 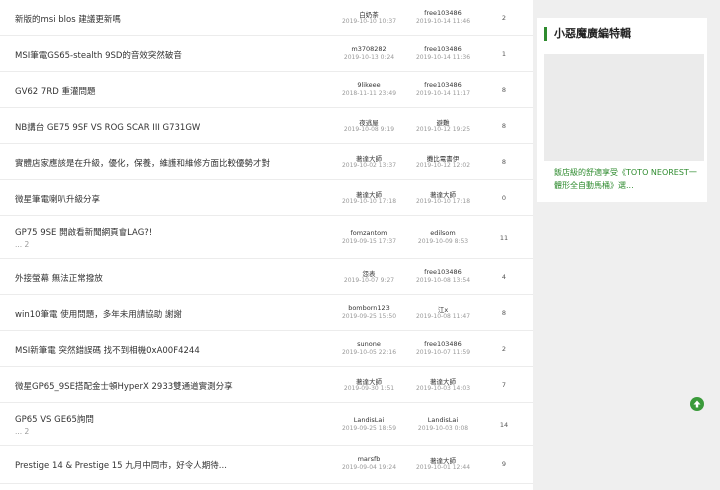 I want to click on thread-reply-time: 2019-10-09 8:53, so click(x=443, y=241).